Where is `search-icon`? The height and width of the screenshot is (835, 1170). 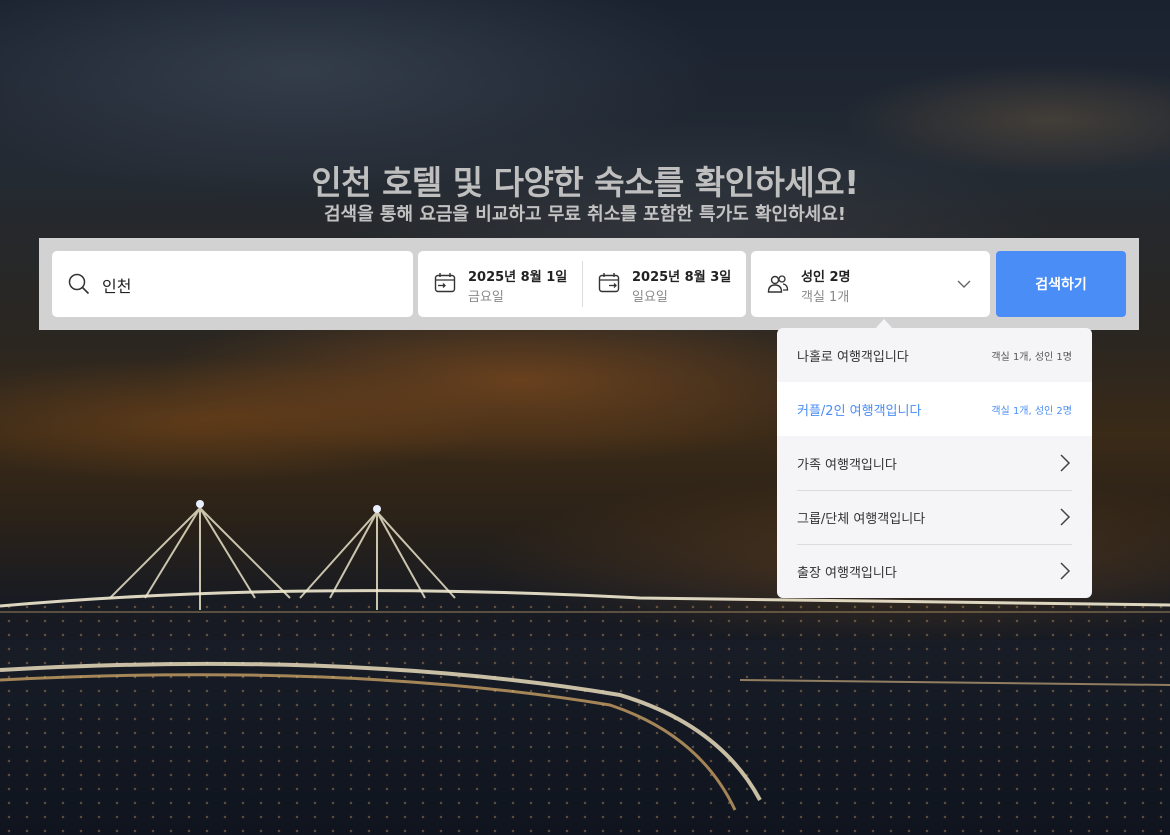
search-icon is located at coordinates (79, 286).